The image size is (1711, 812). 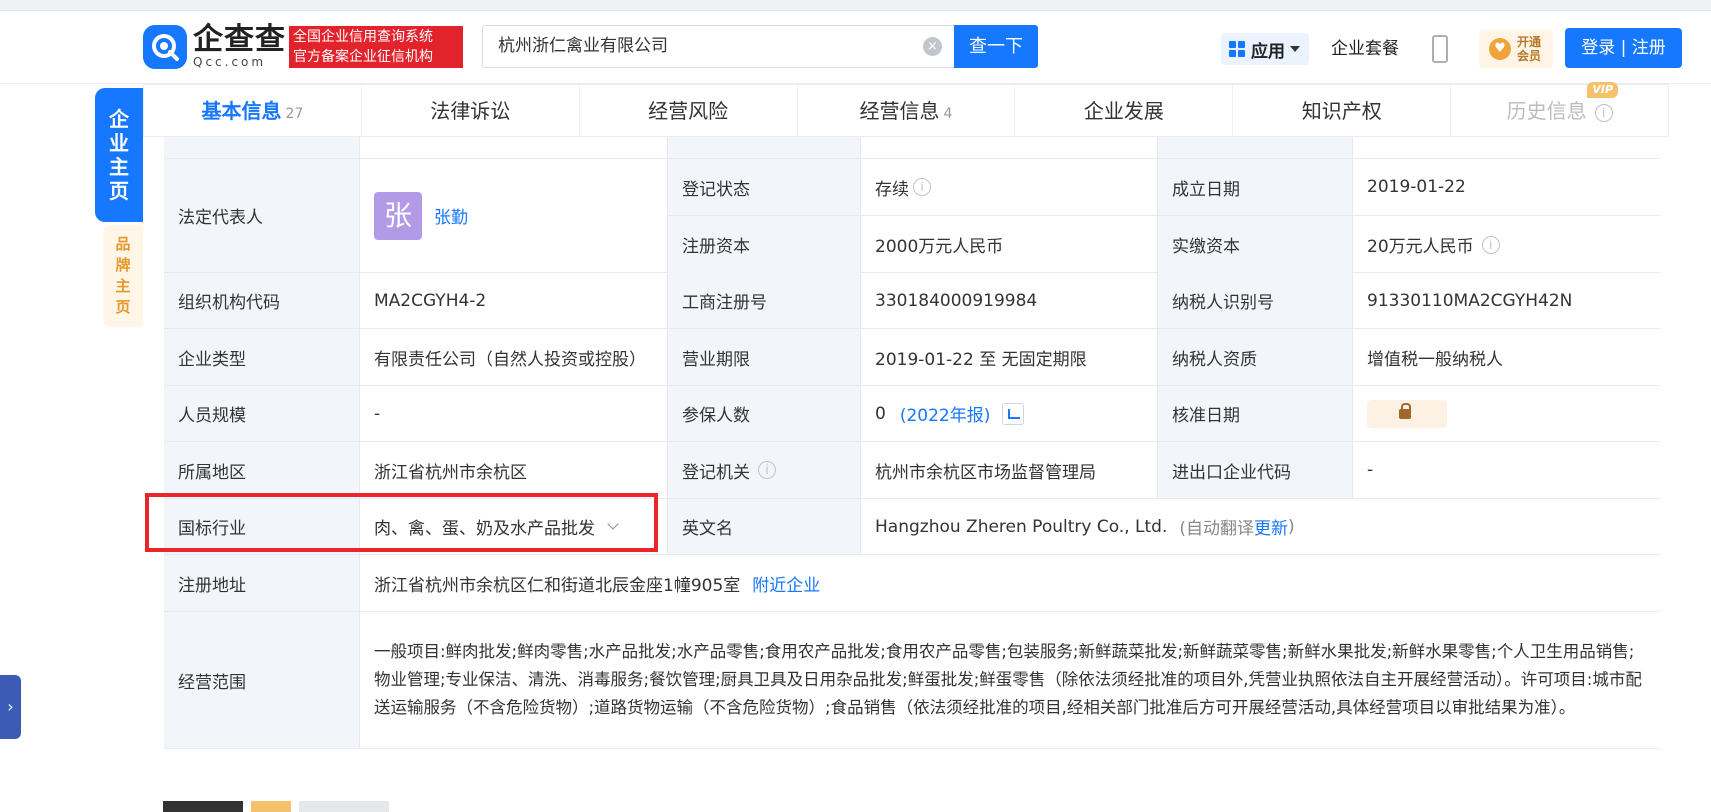 I want to click on taxpayer-id-label: 纳税人识别号, so click(x=1255, y=300).